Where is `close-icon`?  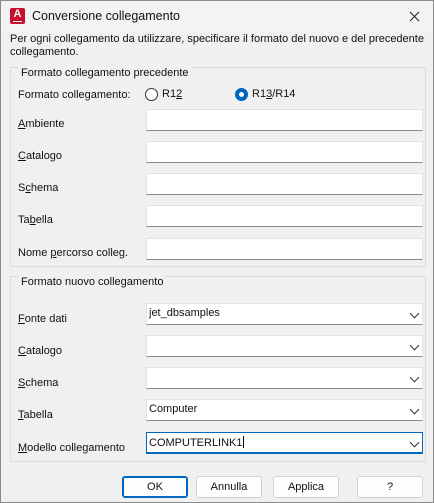 close-icon is located at coordinates (414, 16).